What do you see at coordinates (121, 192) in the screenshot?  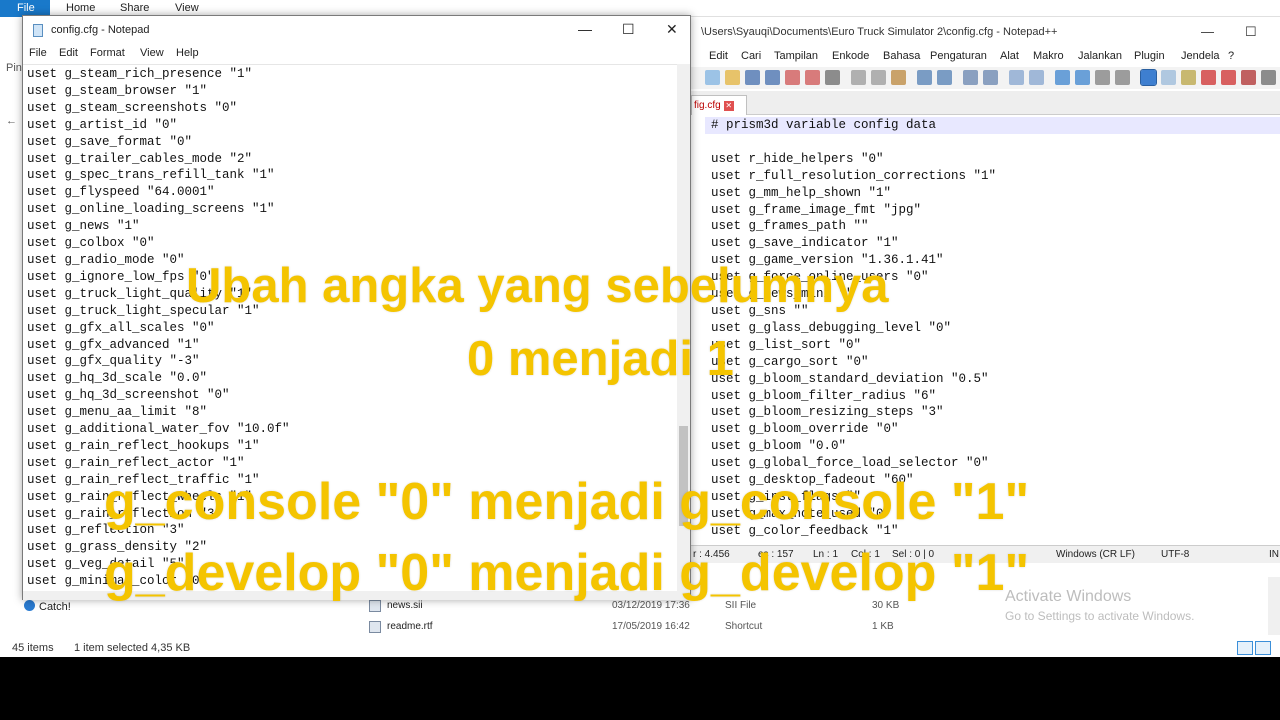 I see `code-line: uset g_flyspeed "64.0001"` at bounding box center [121, 192].